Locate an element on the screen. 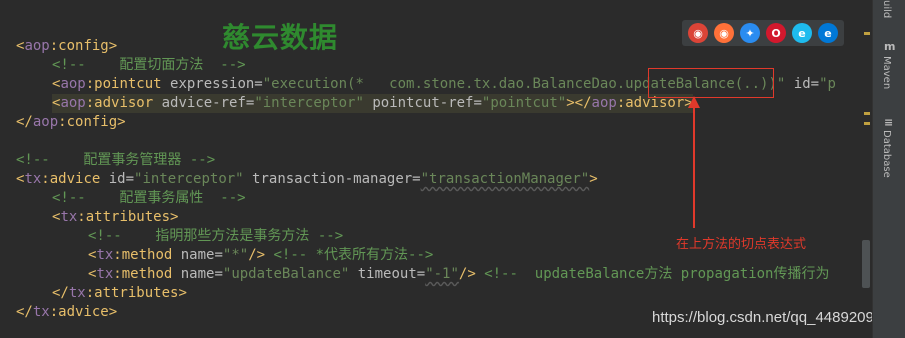 The image size is (905, 338). safari-icon: ✦ is located at coordinates (750, 33).